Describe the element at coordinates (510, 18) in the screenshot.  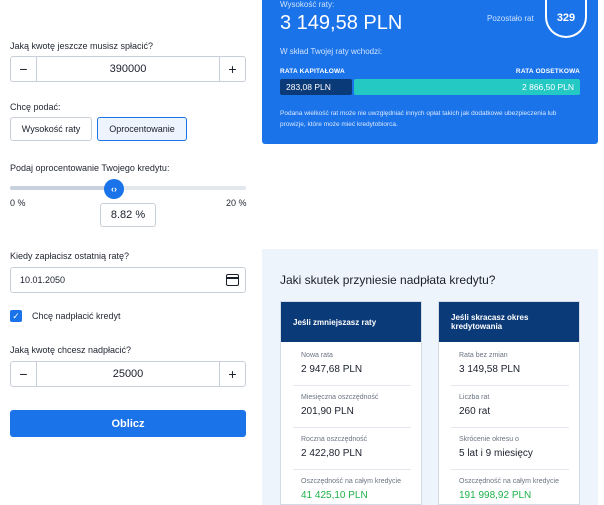
I see `remaining-installments-label: Pozostało rat` at that location.